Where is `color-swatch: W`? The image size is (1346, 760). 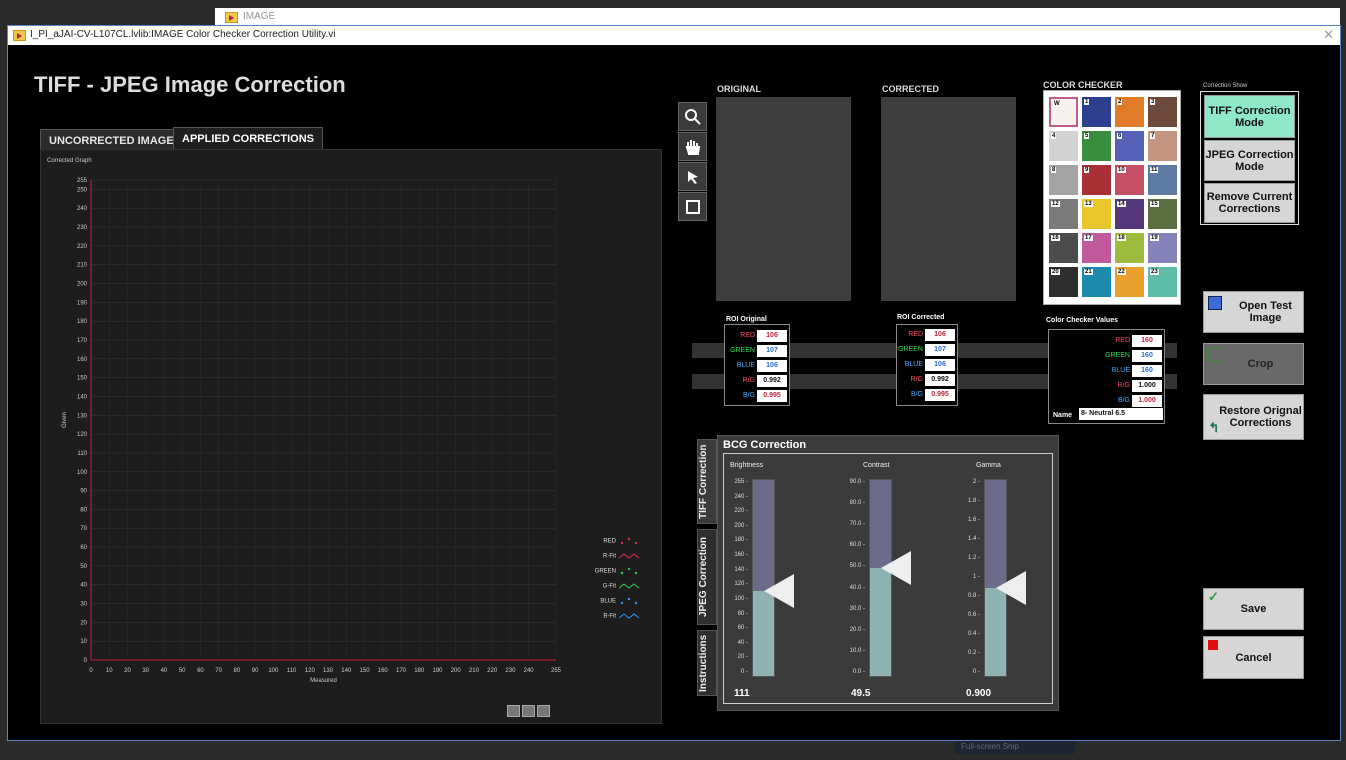
color-swatch: W is located at coordinates (1063, 112).